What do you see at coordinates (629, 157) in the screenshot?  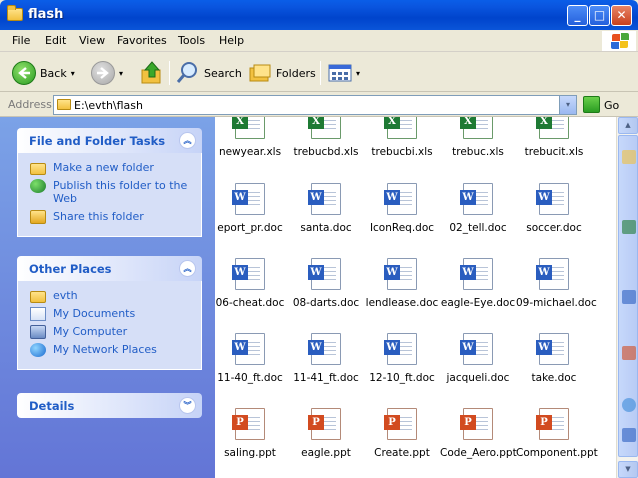 I see `folder-icon` at bounding box center [629, 157].